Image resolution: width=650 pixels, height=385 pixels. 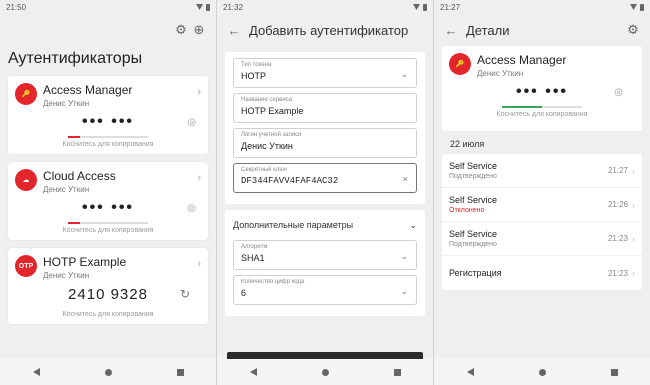 I want to click on event-item: Регистрация 21:23 ›, so click(x=542, y=273).